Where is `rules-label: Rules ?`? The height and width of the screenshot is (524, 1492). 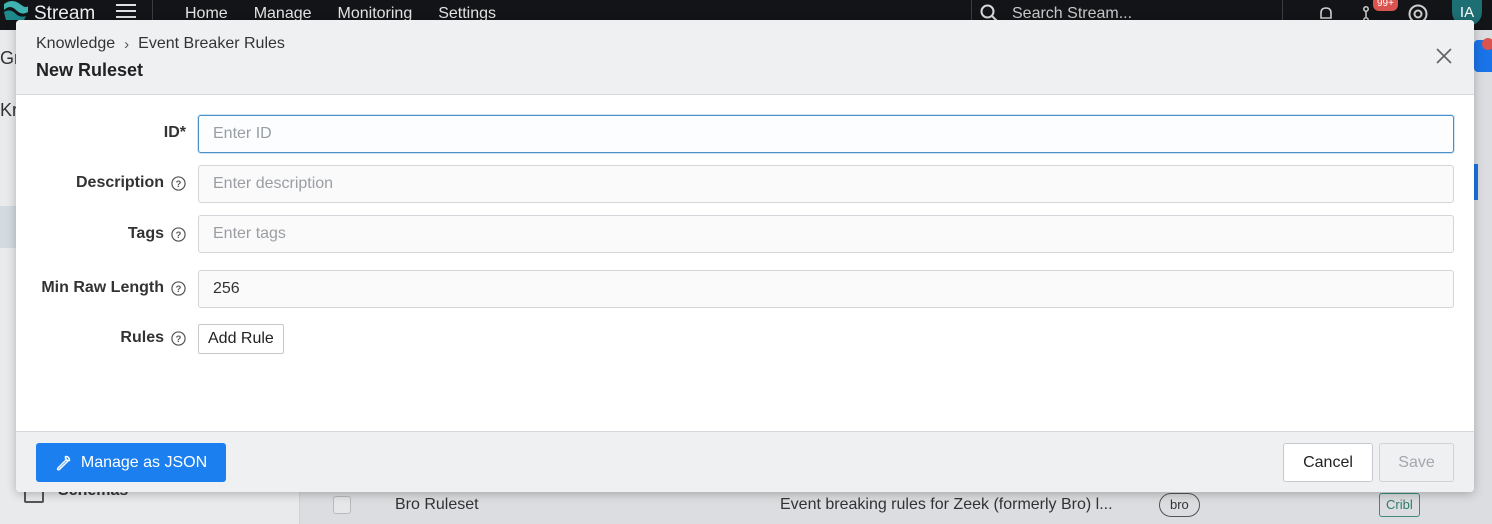 rules-label: Rules ? is located at coordinates (153, 338).